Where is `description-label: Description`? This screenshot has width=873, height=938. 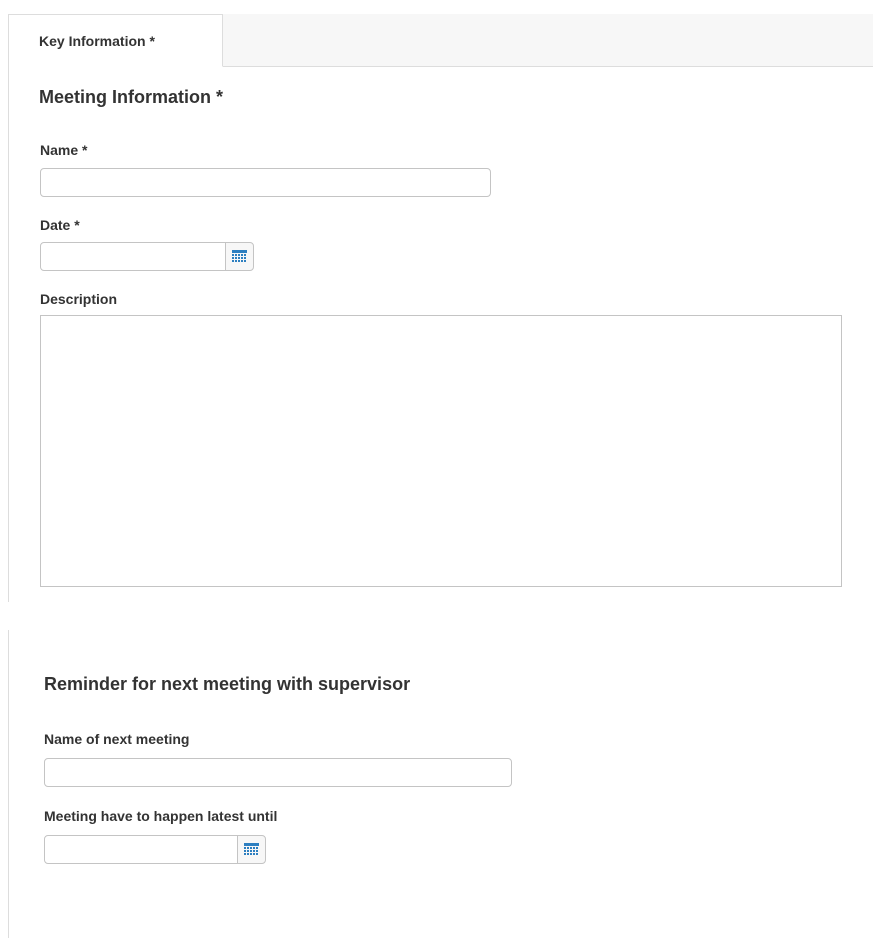
description-label: Description is located at coordinates (79, 299).